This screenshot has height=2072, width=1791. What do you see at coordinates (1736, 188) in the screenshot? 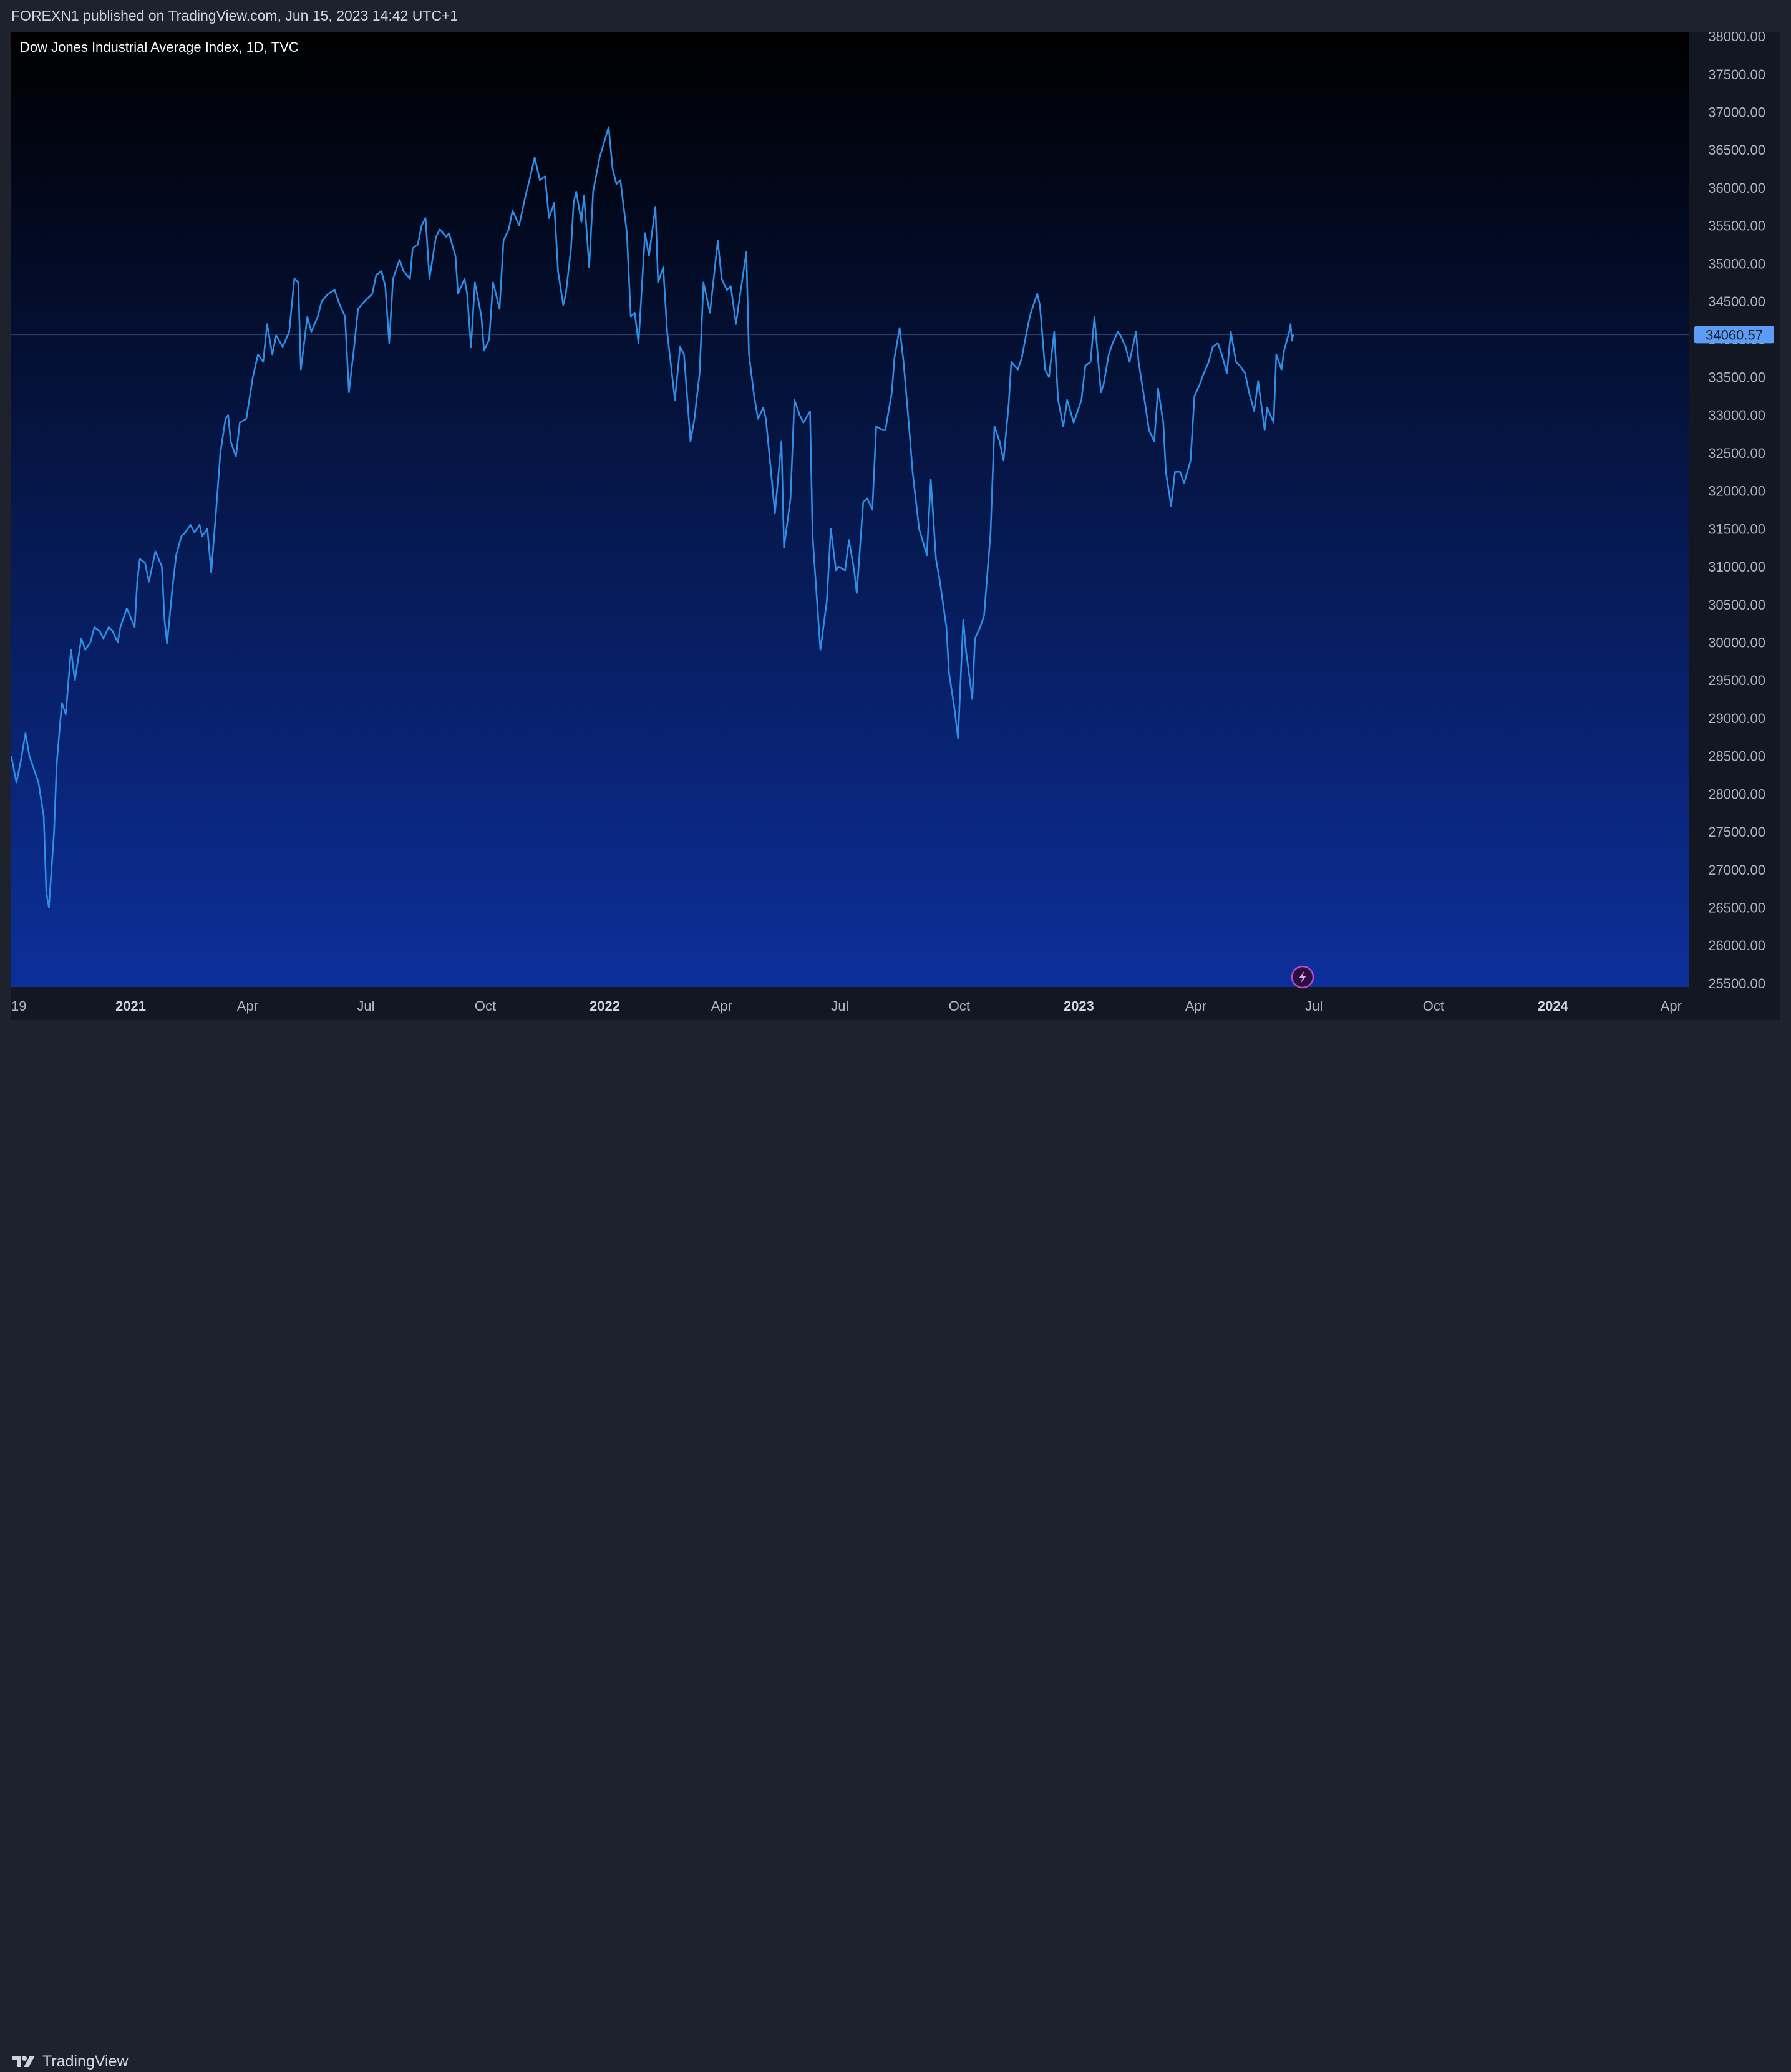
I see `price-tick-label: 36000.00` at bounding box center [1736, 188].